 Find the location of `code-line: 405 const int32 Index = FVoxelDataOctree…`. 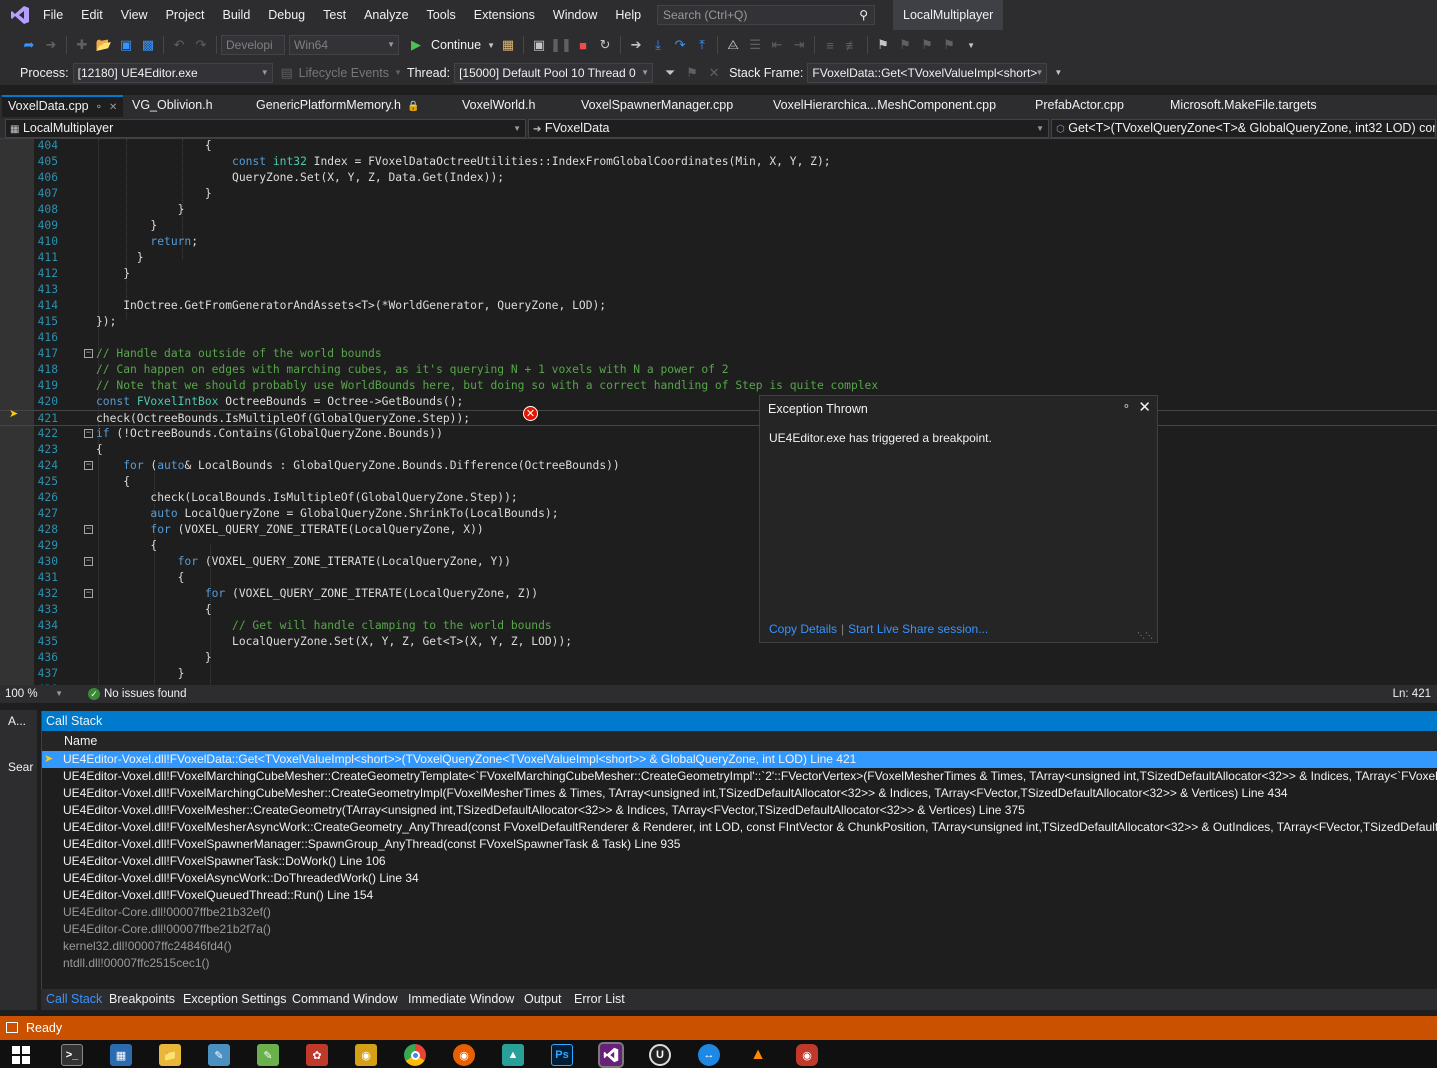

code-line: 405 const int32 Index = FVoxelDataOctree… is located at coordinates (718, 162).